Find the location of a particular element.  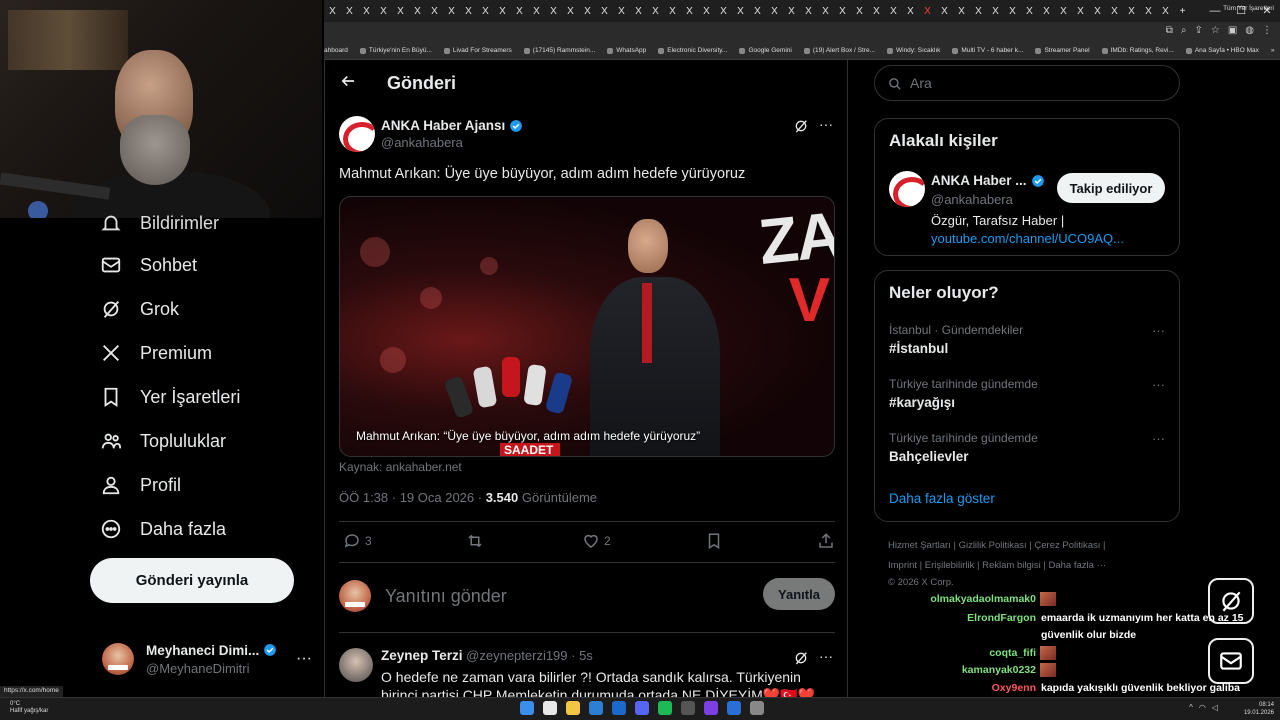

edge-icon is located at coordinates (596, 708).